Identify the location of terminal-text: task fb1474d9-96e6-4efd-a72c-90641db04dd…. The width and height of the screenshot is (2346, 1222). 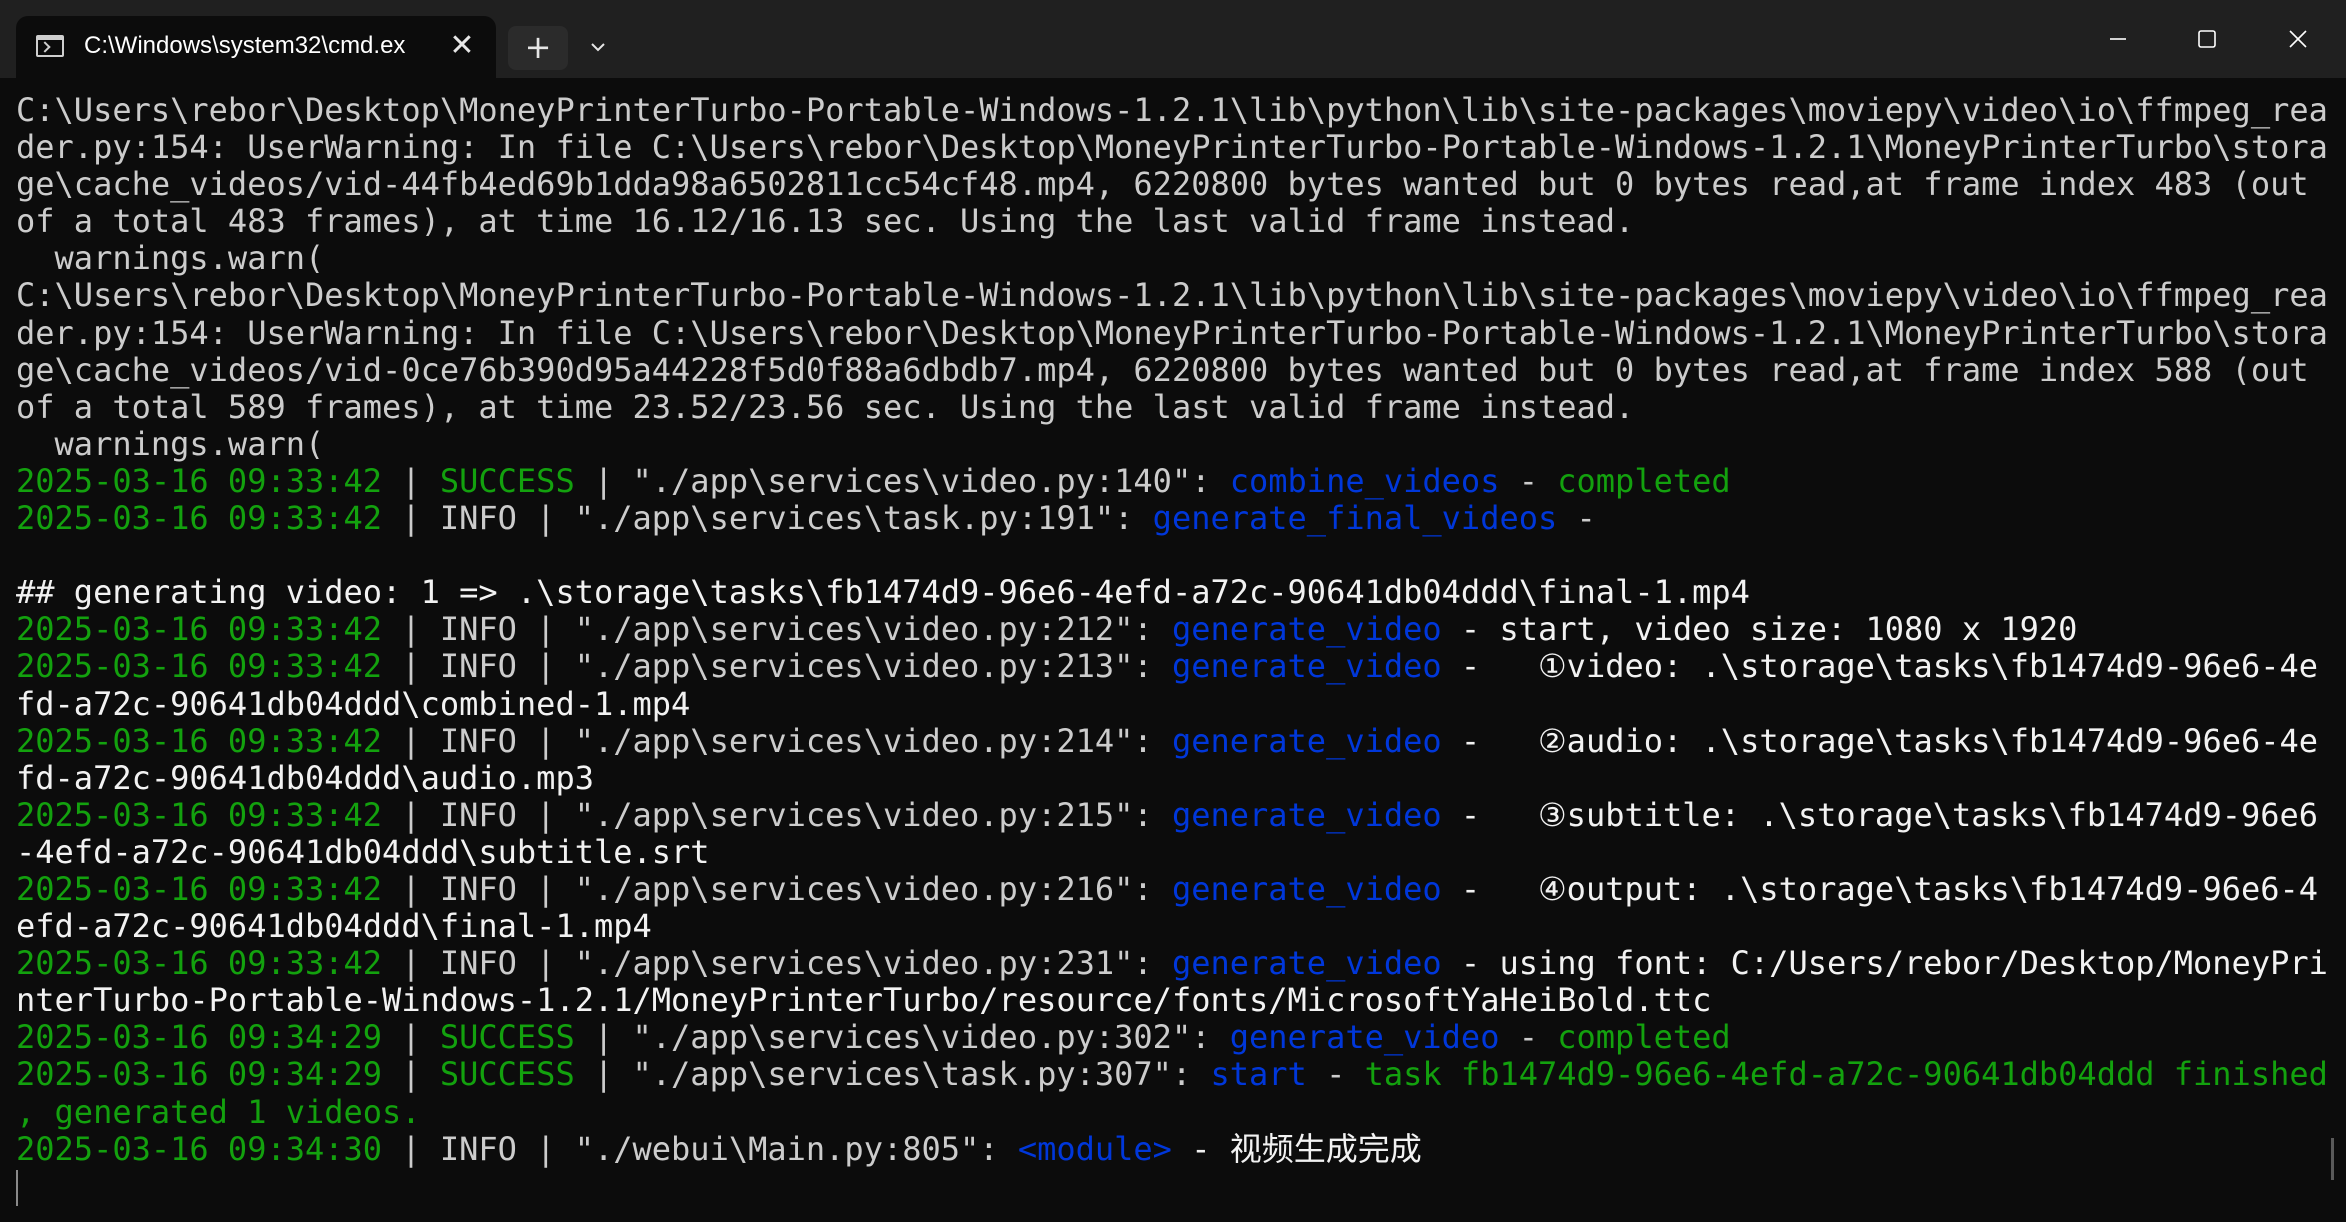
(1846, 1074).